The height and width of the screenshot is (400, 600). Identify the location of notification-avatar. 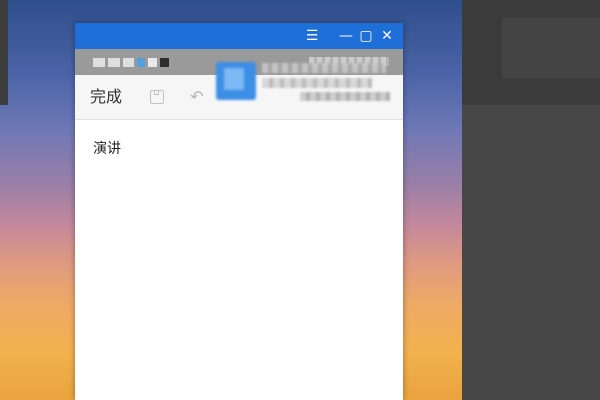
(236, 81).